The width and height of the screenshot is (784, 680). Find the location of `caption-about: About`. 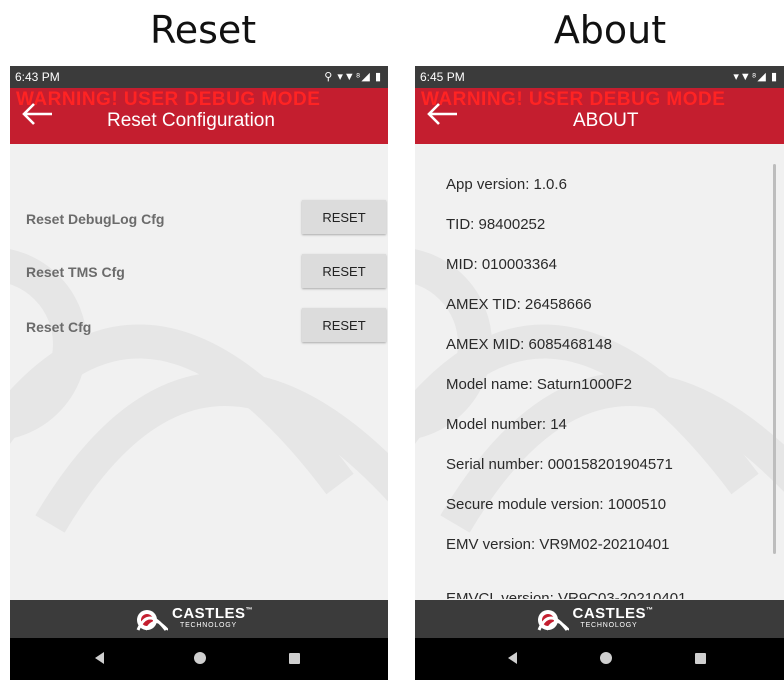

caption-about: About is located at coordinates (610, 30).